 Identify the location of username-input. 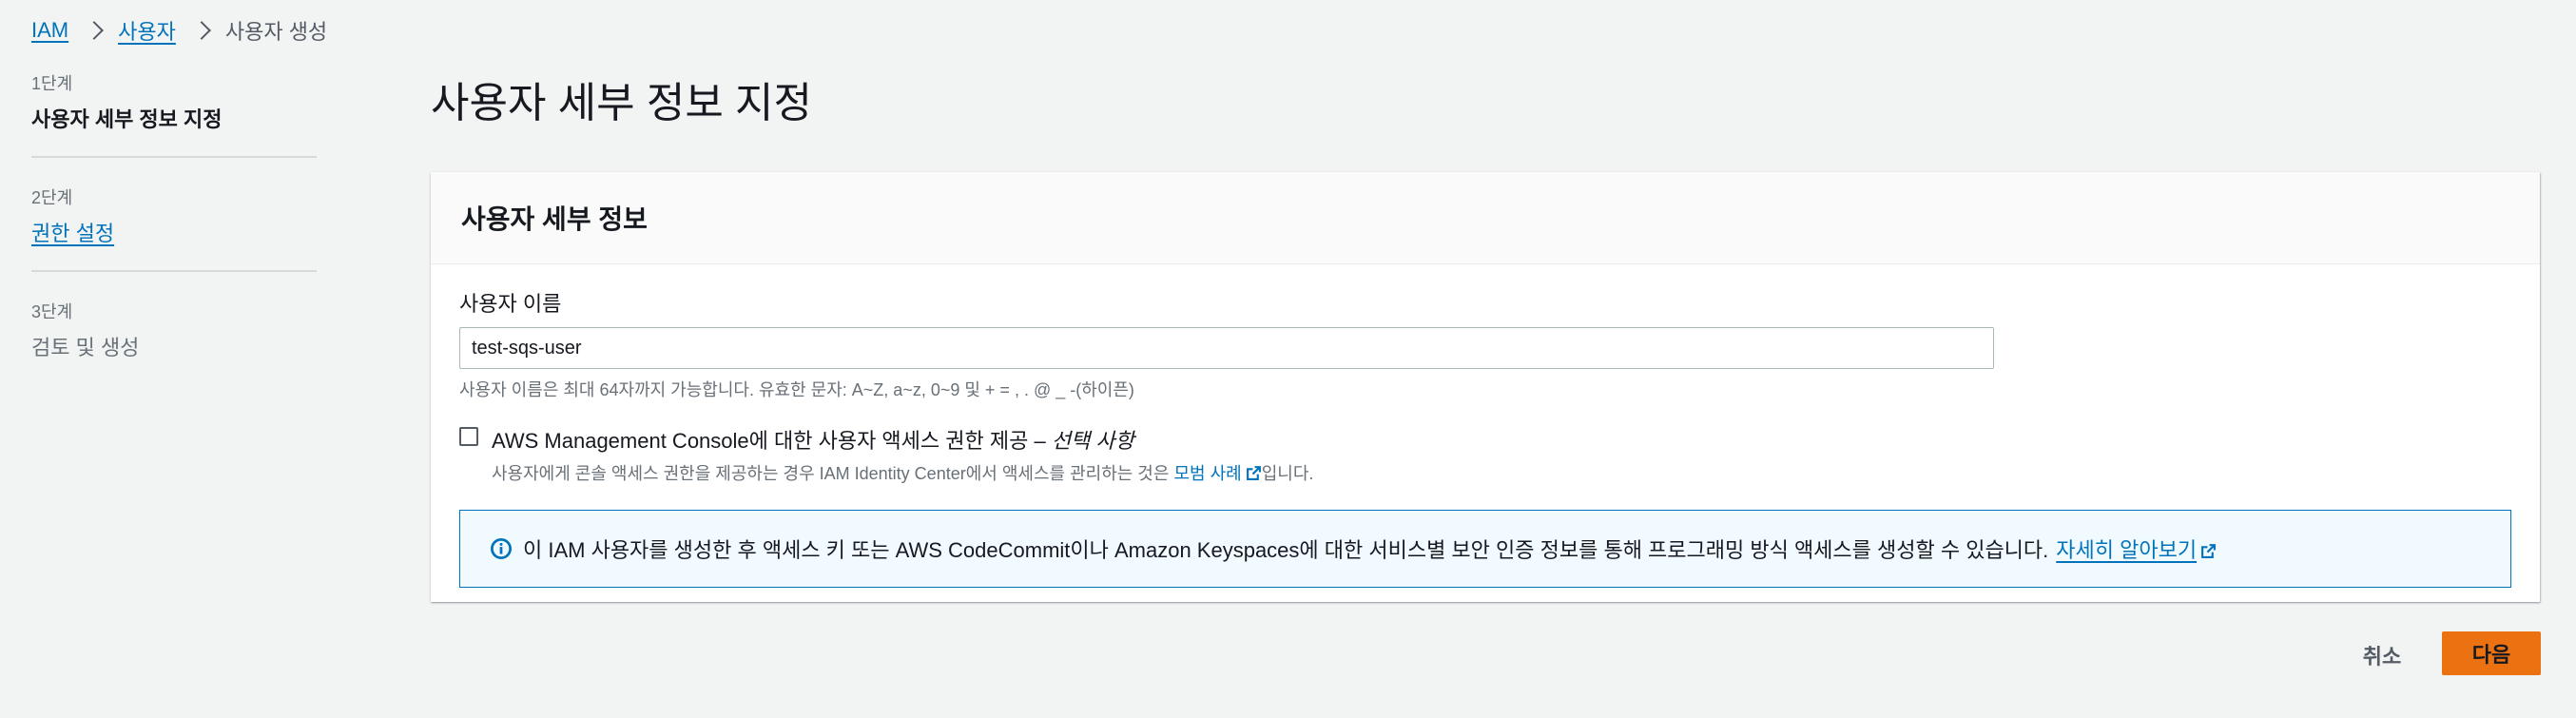
(1226, 348).